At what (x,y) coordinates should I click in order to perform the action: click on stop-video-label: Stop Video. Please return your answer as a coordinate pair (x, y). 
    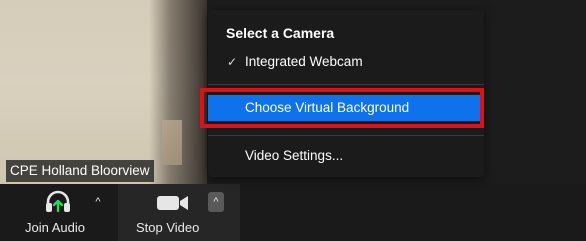
    Looking at the image, I should click on (167, 227).